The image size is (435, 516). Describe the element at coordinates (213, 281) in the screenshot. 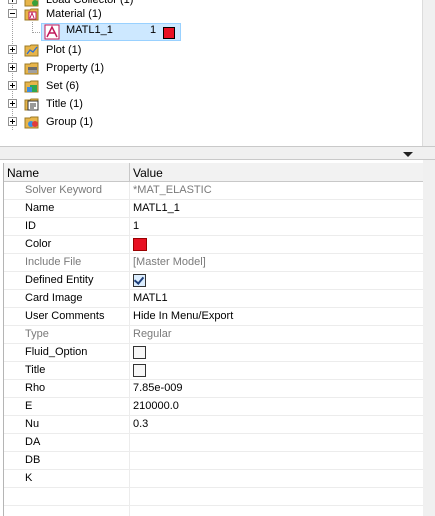

I see `table-row-defined-entity: Defined Entity` at that location.